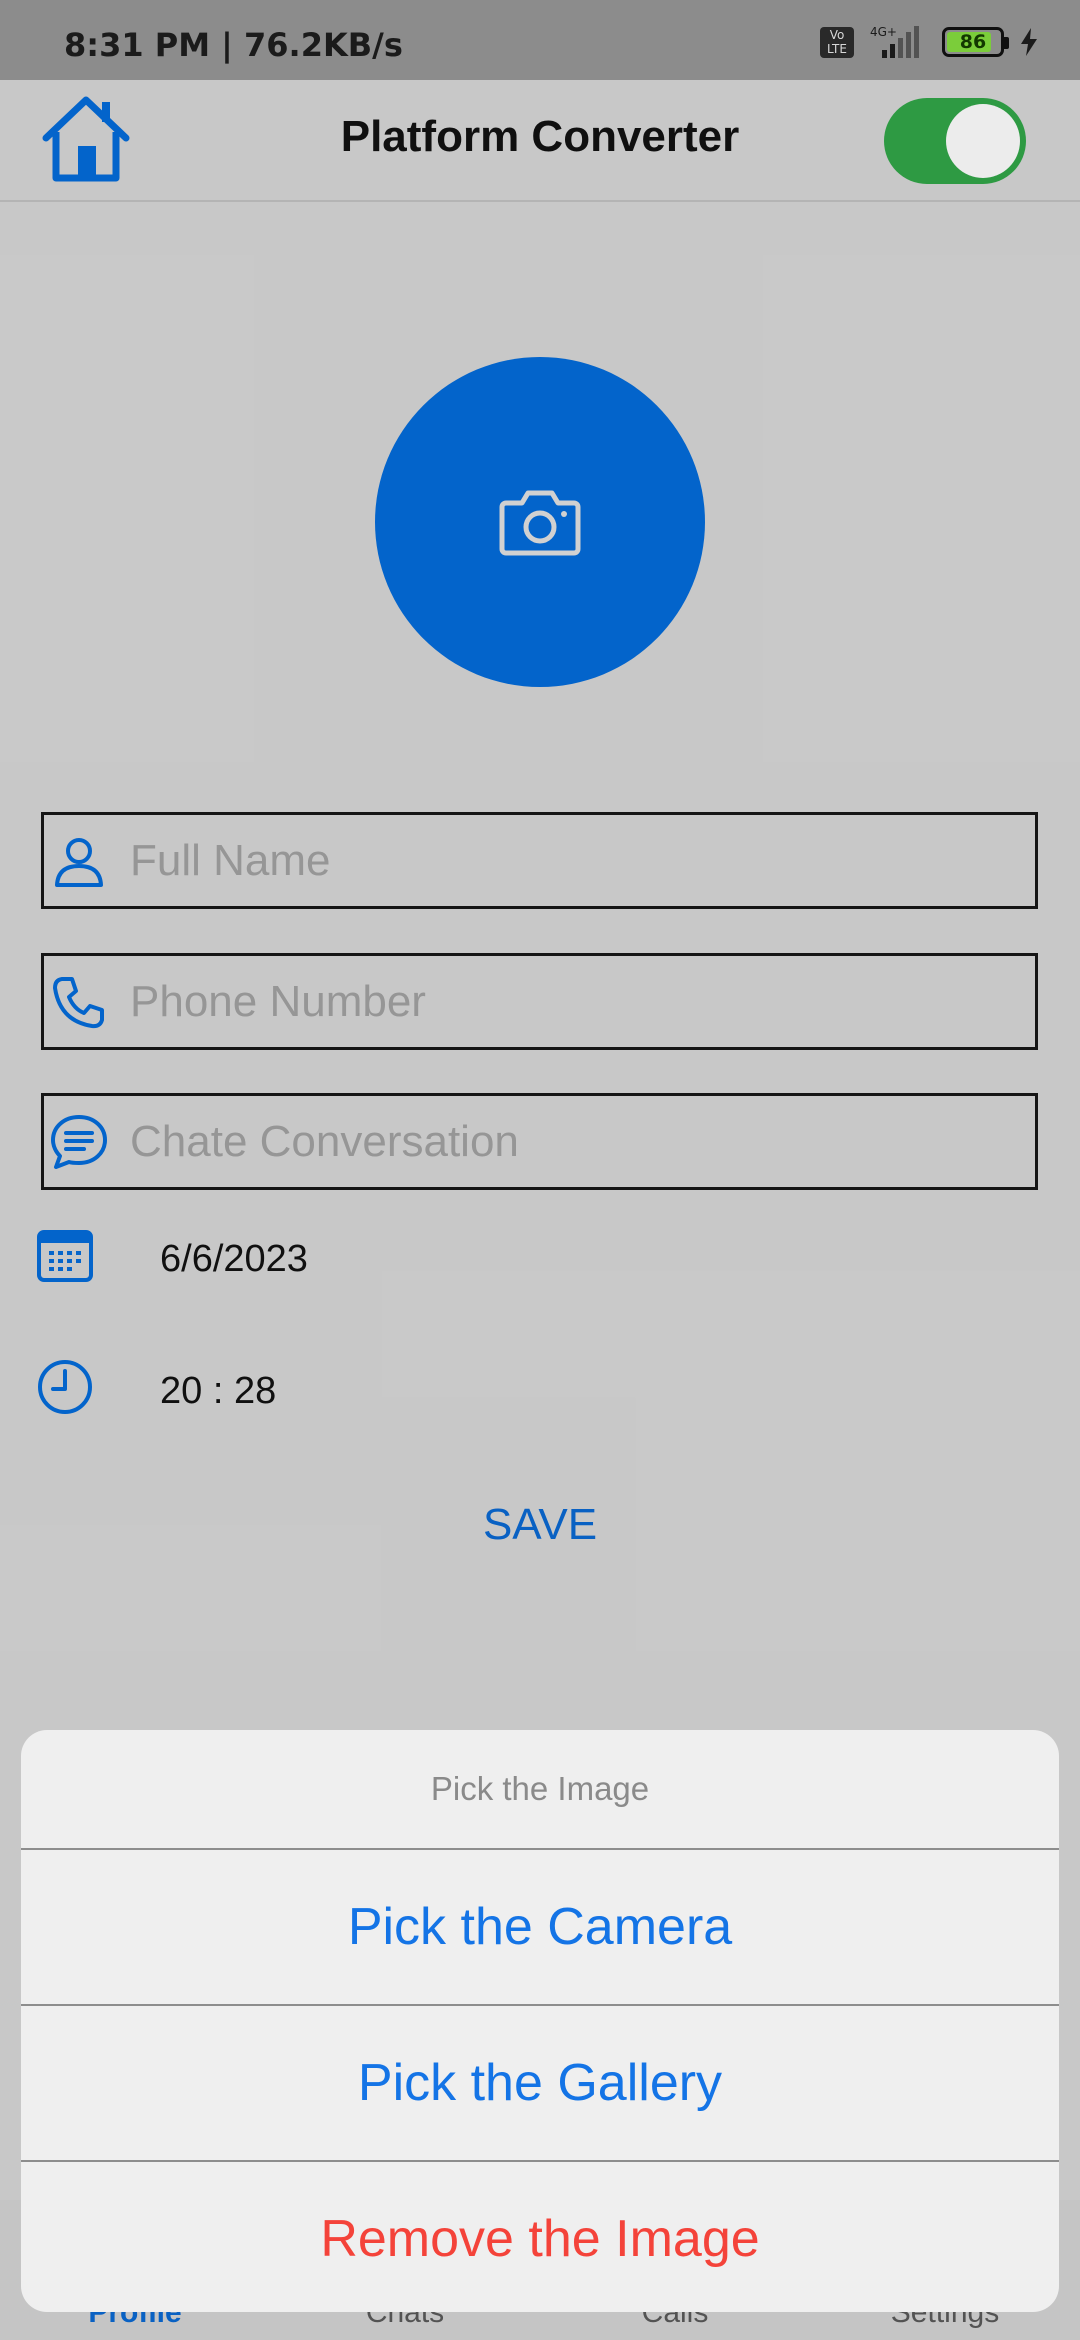  I want to click on pick-gallery-button: Pick the Gallery, so click(540, 2084).